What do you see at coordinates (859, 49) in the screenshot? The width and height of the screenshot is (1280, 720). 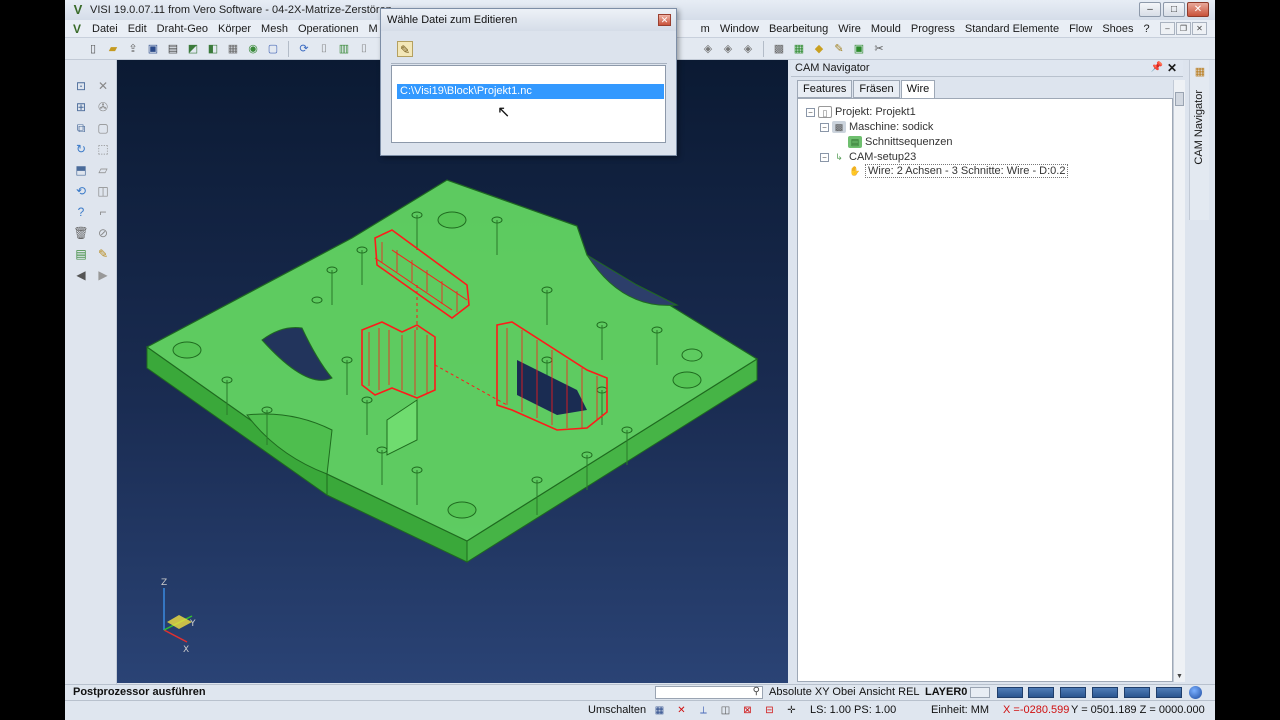 I see `simulate-icon: ▣` at bounding box center [859, 49].